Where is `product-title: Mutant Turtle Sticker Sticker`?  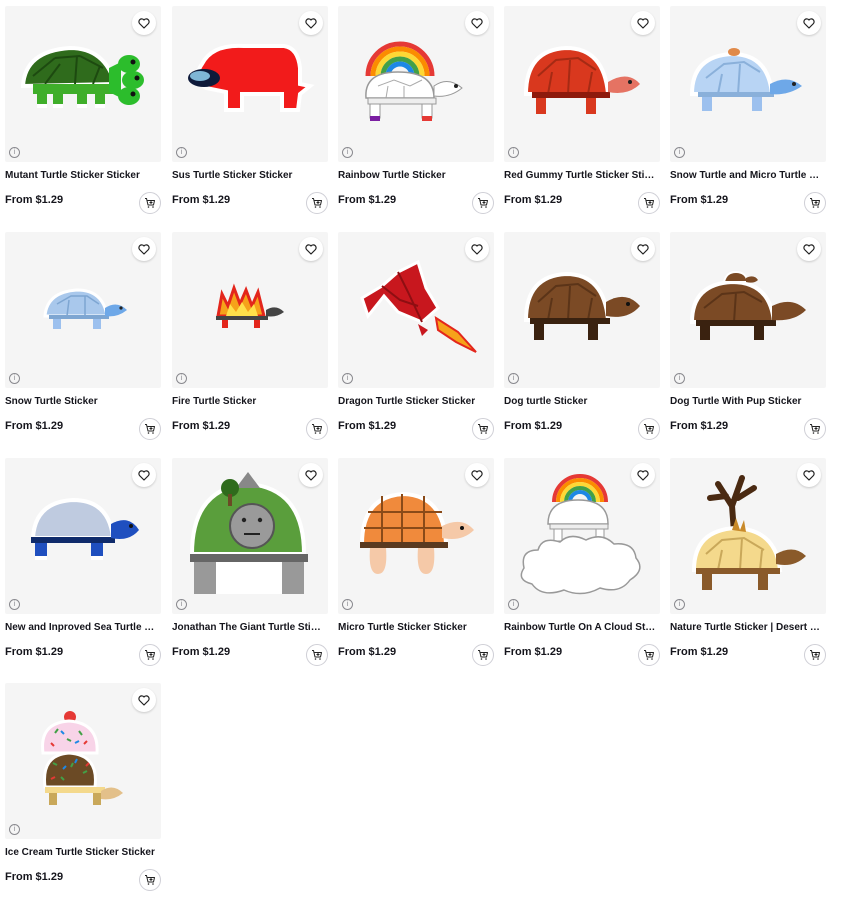
product-title: Mutant Turtle Sticker Sticker is located at coordinates (82, 175).